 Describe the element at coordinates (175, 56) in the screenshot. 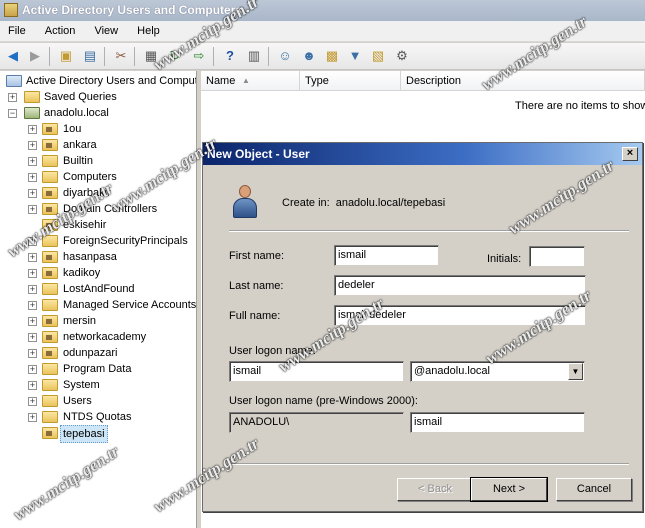

I see `refresh-icon: ↻` at that location.